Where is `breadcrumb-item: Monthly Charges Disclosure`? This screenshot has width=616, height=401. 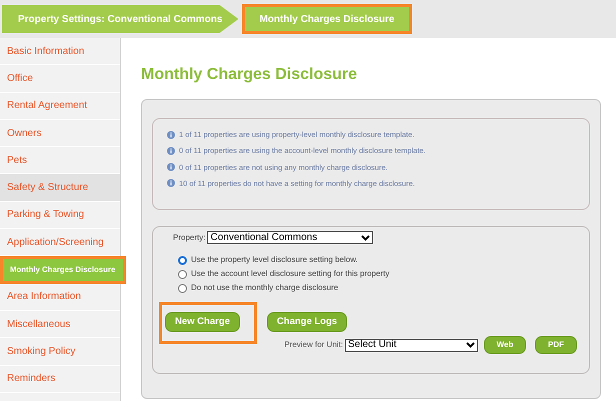
breadcrumb-item: Monthly Charges Disclosure is located at coordinates (327, 19).